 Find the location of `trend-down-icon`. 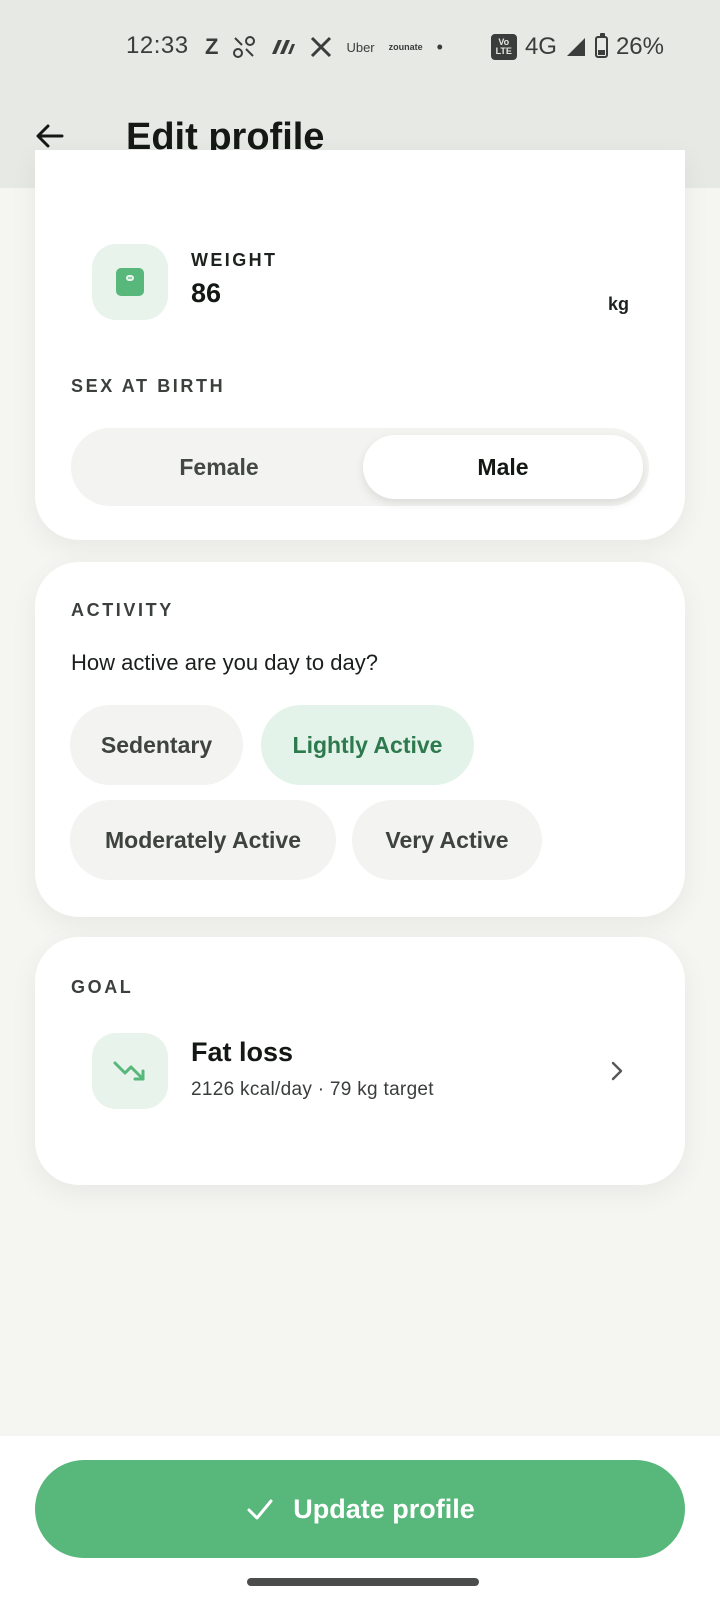

trend-down-icon is located at coordinates (129, 1071).